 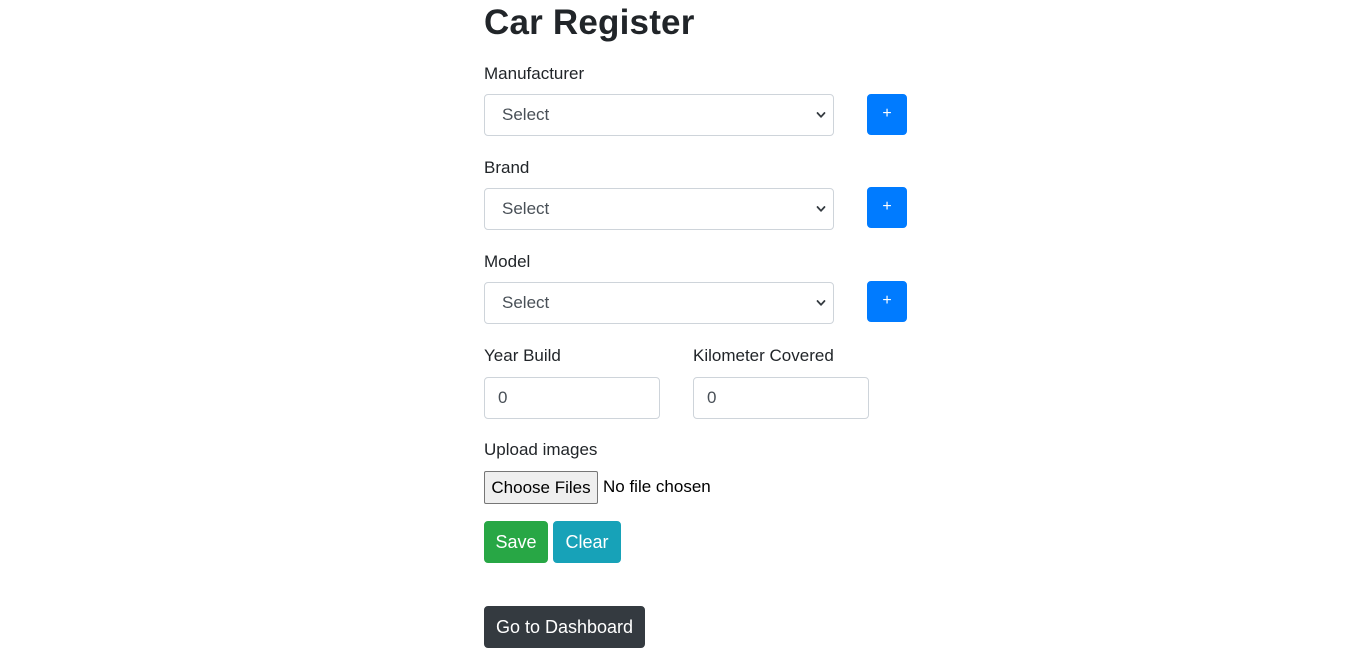 What do you see at coordinates (526, 114) in the screenshot?
I see `manufacturer-select-value: Select` at bounding box center [526, 114].